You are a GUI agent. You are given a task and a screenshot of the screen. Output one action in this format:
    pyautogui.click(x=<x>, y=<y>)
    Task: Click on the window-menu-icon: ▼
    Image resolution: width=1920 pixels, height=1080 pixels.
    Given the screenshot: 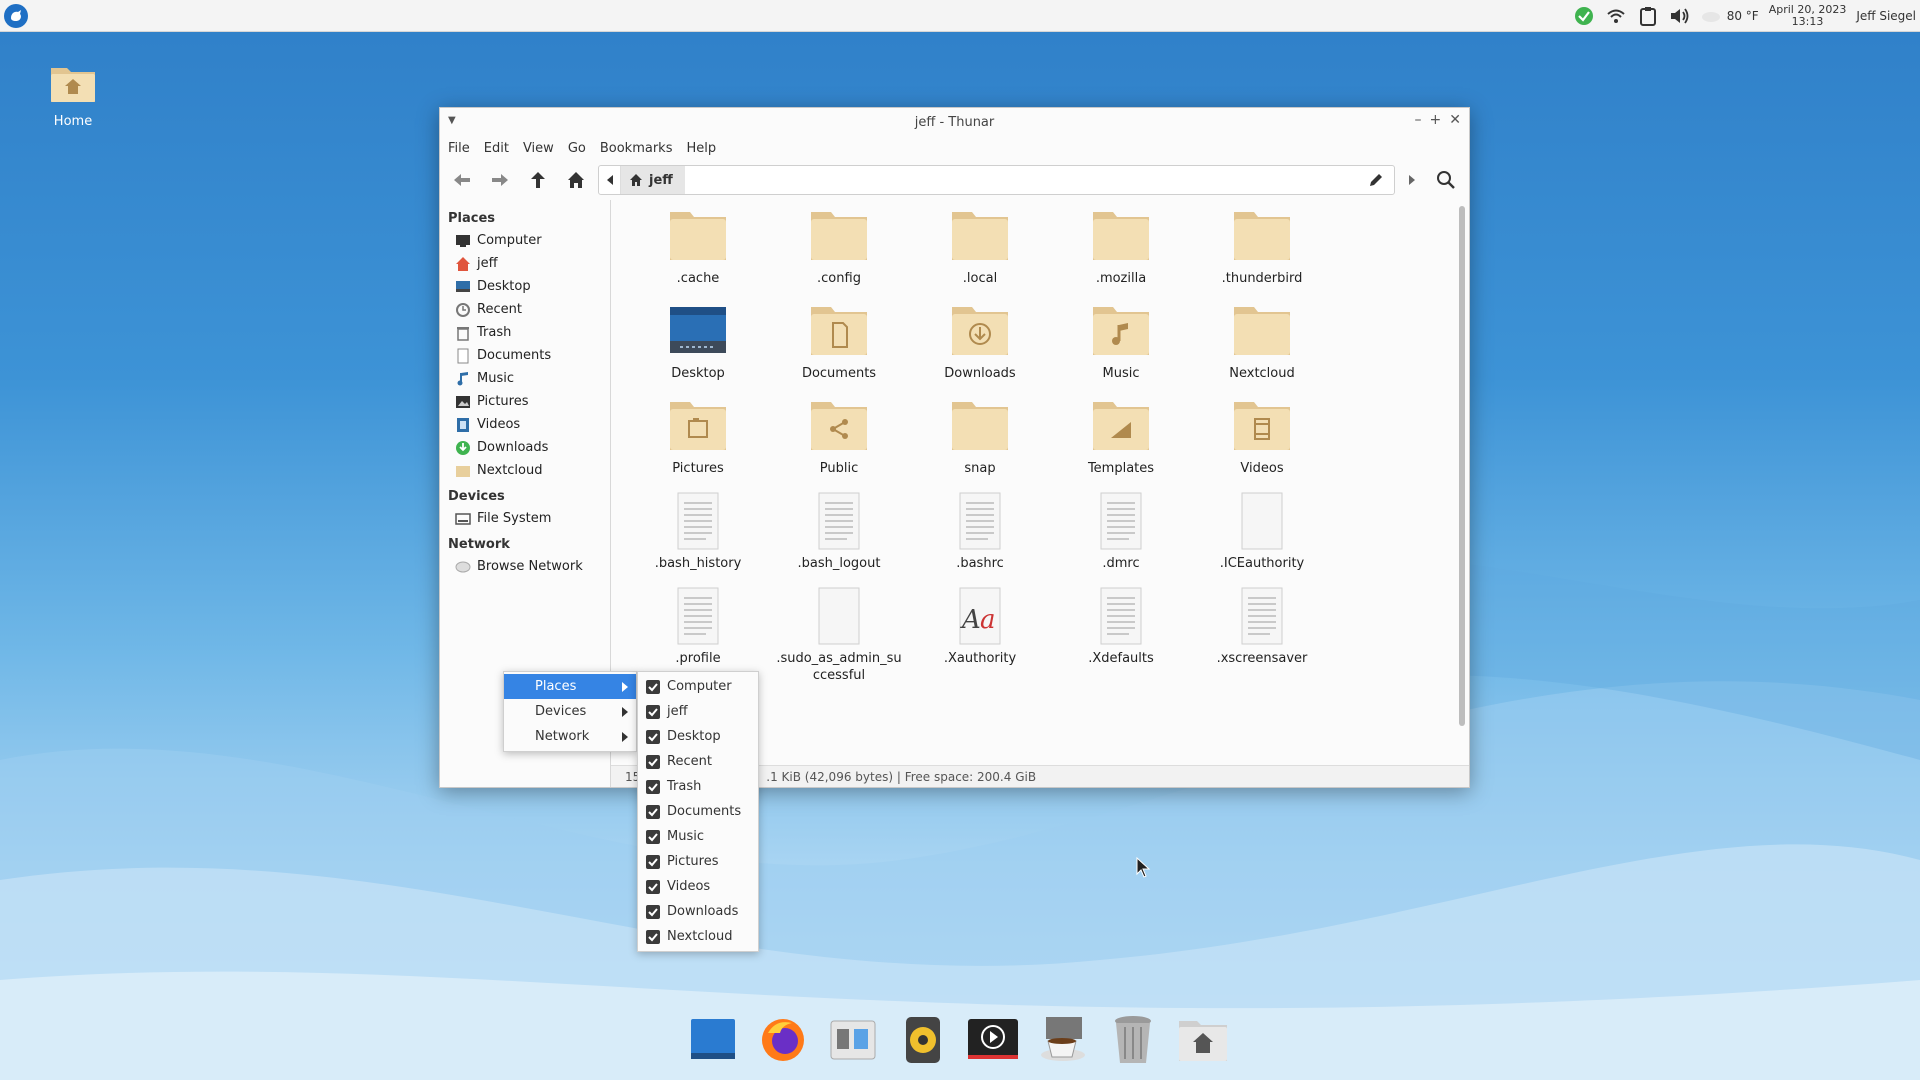 What is the action you would take?
    pyautogui.click(x=452, y=120)
    